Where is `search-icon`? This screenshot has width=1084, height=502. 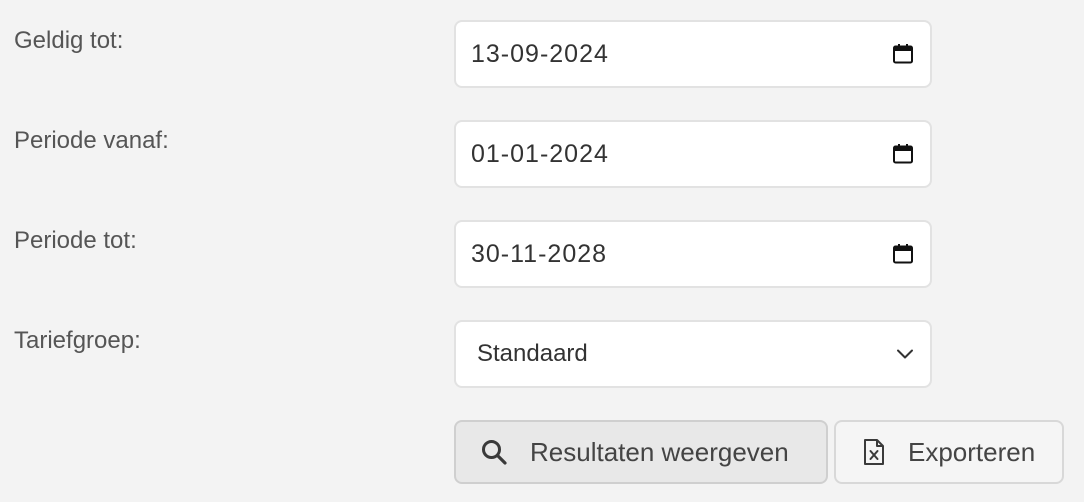 search-icon is located at coordinates (494, 452).